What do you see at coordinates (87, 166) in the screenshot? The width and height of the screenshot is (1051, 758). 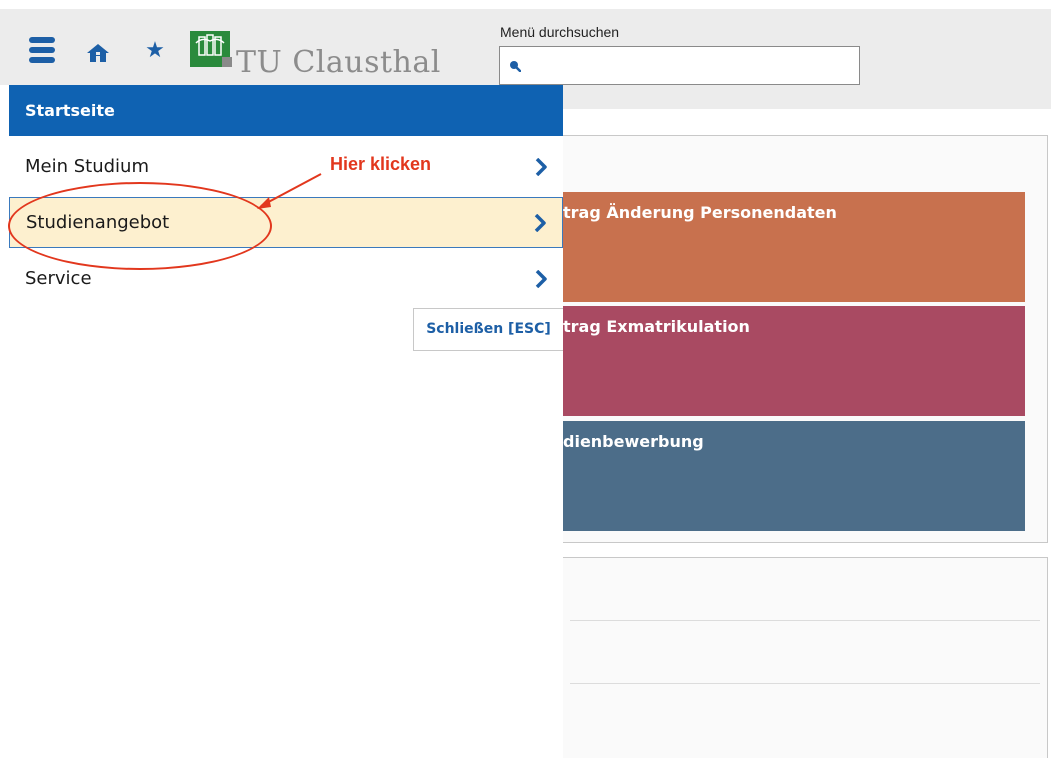 I see `menu-item-label: Mein Studium` at bounding box center [87, 166].